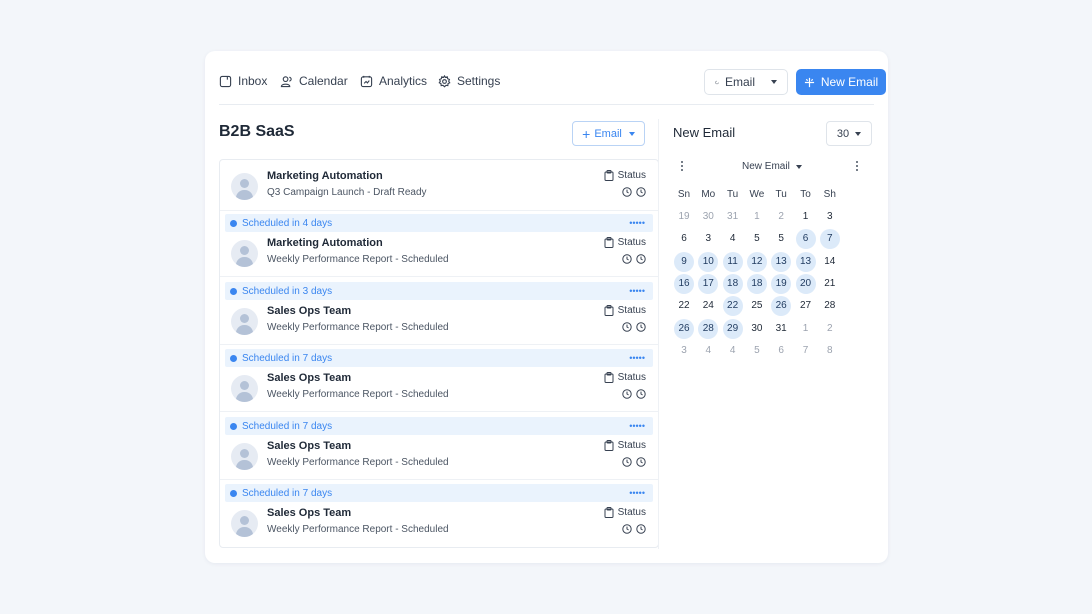 The height and width of the screenshot is (614, 1092). What do you see at coordinates (608, 133) in the screenshot?
I see `add-email-button: + Email` at bounding box center [608, 133].